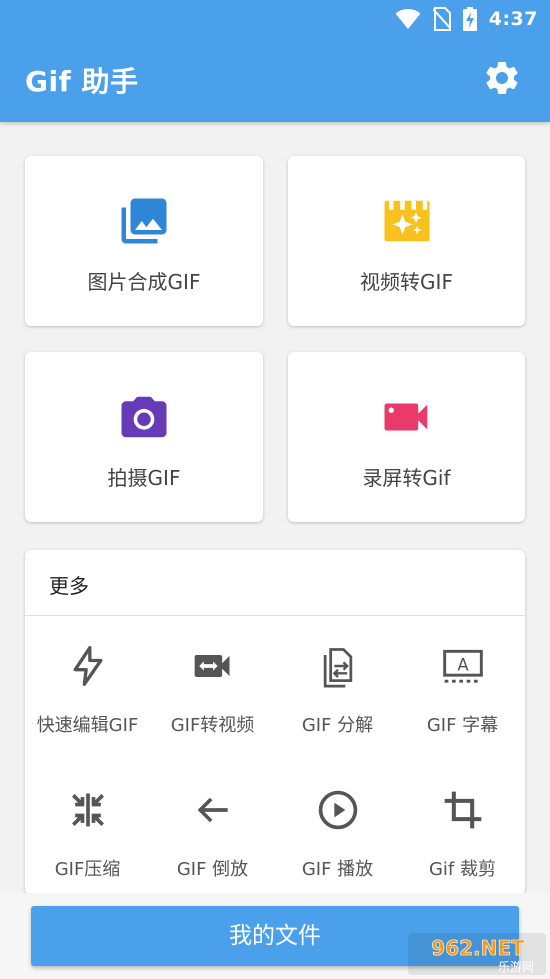 The width and height of the screenshot is (550, 979). I want to click on status-bar: 4:37, so click(275, 19).